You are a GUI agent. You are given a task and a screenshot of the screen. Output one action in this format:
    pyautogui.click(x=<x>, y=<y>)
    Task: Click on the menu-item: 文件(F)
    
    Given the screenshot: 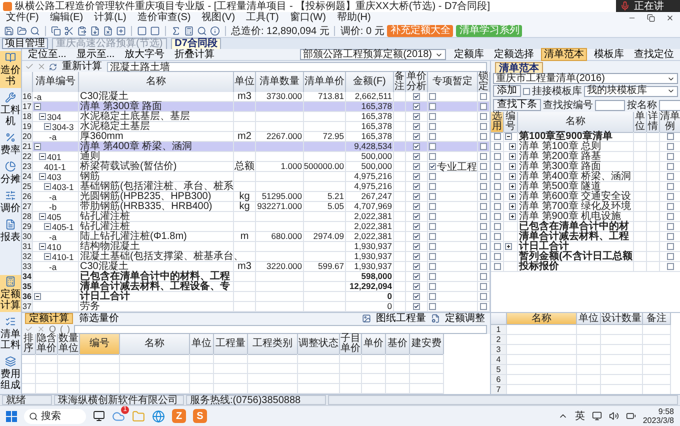 What is the action you would take?
    pyautogui.click(x=22, y=18)
    